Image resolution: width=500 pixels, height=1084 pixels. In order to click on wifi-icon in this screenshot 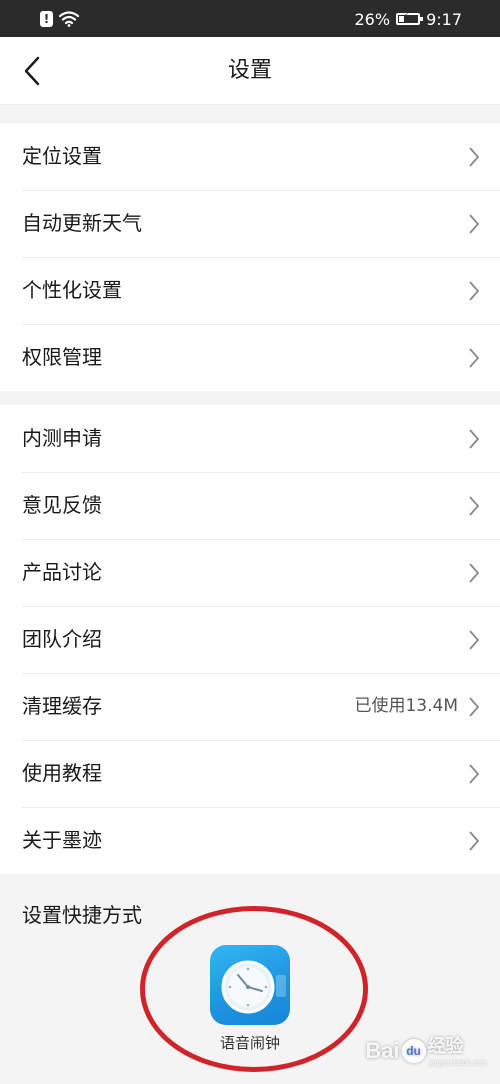, I will do `click(69, 19)`.